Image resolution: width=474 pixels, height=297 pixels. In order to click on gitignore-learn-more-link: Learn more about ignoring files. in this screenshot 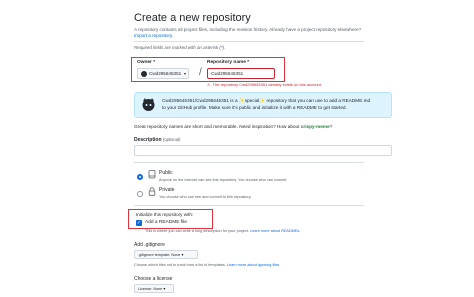, I will do `click(253, 265)`.